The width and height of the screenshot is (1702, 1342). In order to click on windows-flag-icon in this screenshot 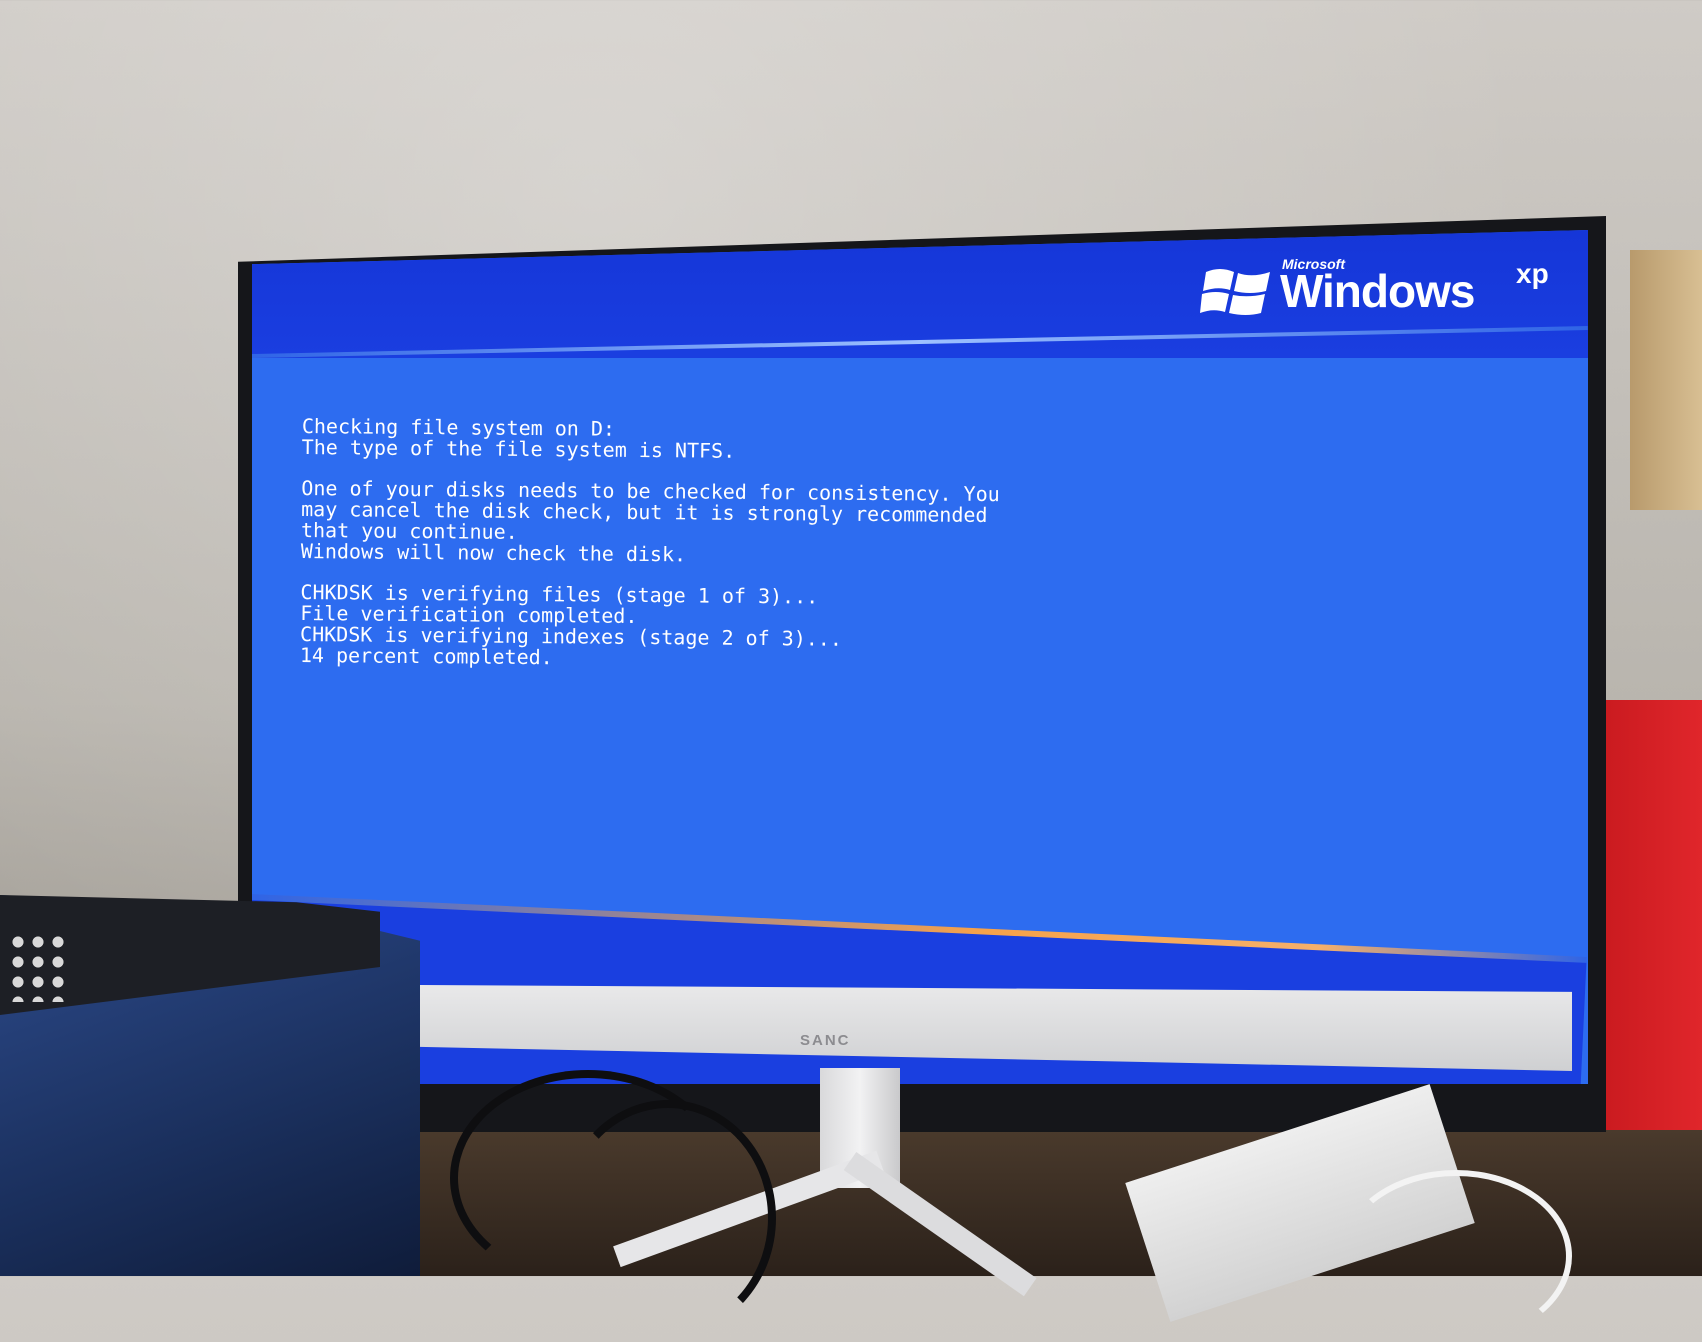, I will do `click(1235, 292)`.